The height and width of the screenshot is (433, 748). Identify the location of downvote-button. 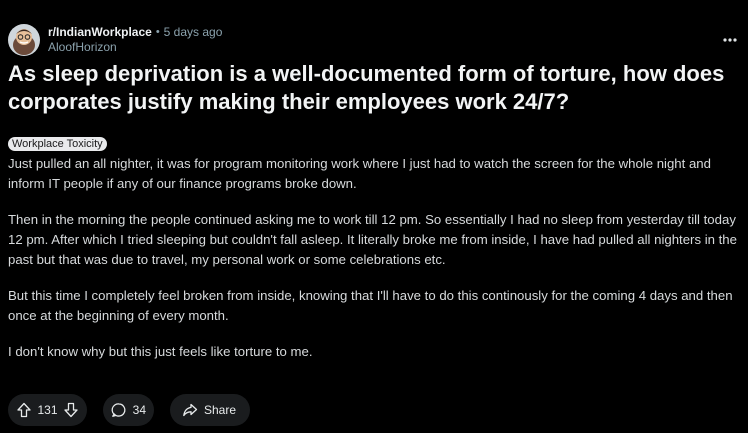
(71, 410).